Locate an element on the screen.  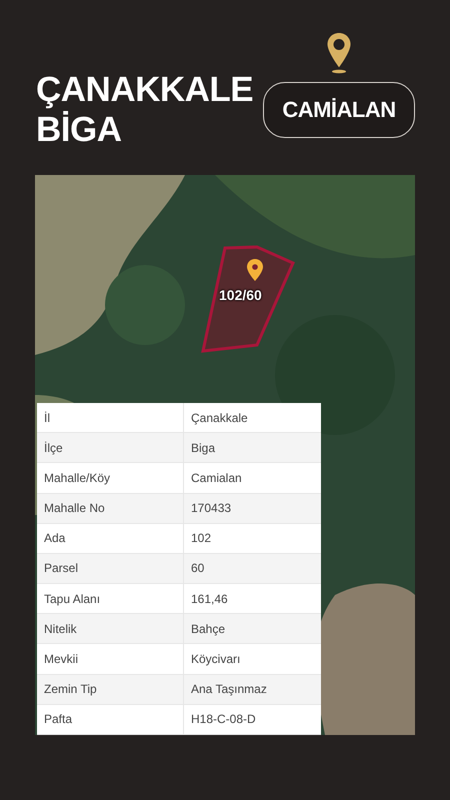
table-cell-text: İl is located at coordinates (47, 418).